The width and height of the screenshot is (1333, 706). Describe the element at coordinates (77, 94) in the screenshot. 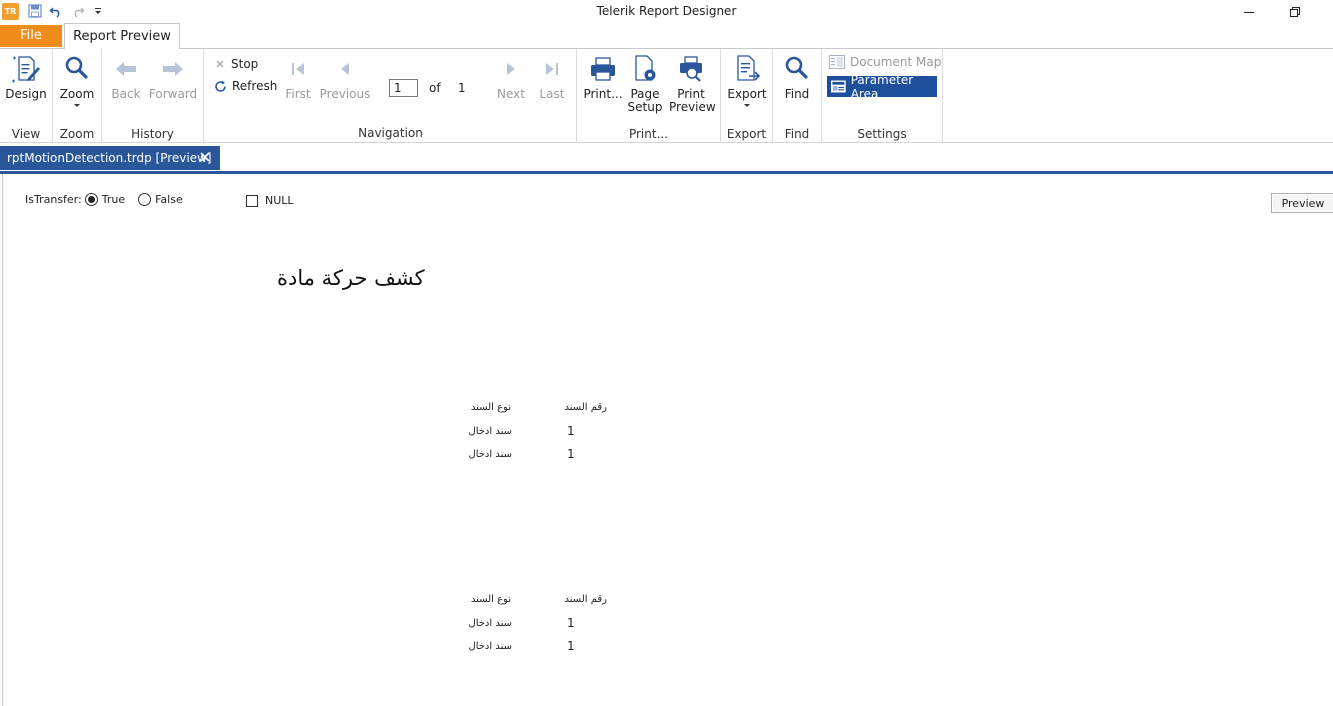

I see `zoom-label: Zoom` at that location.